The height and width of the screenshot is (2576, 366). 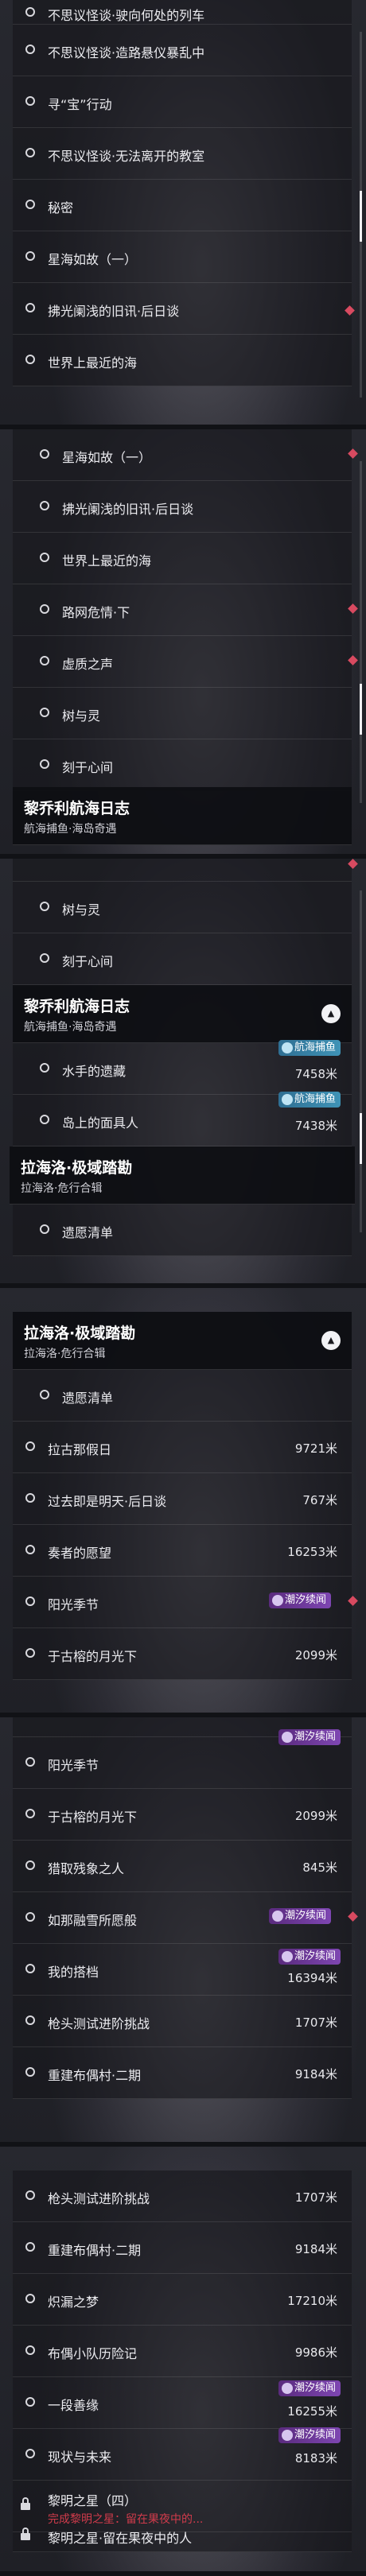 What do you see at coordinates (185, 1603) in the screenshot?
I see `quest-item: 阳光季节 潮汐续闻` at bounding box center [185, 1603].